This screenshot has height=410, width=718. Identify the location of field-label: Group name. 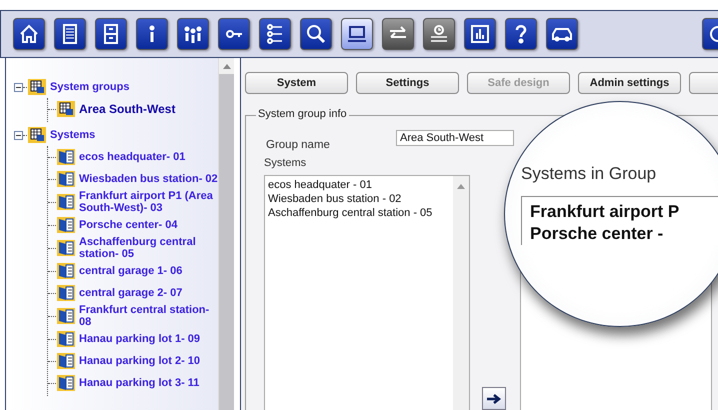
(298, 145).